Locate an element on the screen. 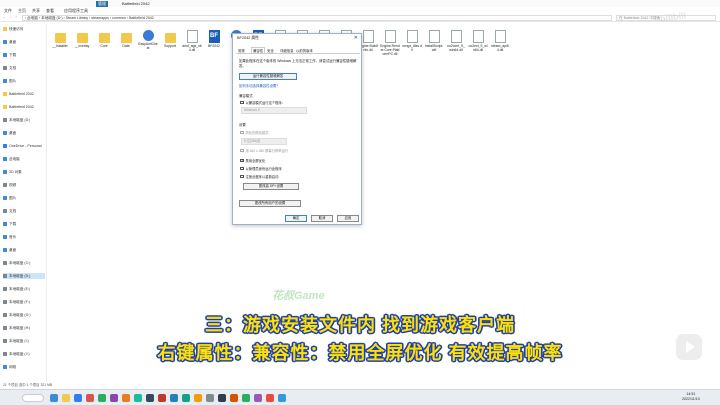 This screenshot has width=720, height=405. run-as-admin-box is located at coordinates (242, 168).